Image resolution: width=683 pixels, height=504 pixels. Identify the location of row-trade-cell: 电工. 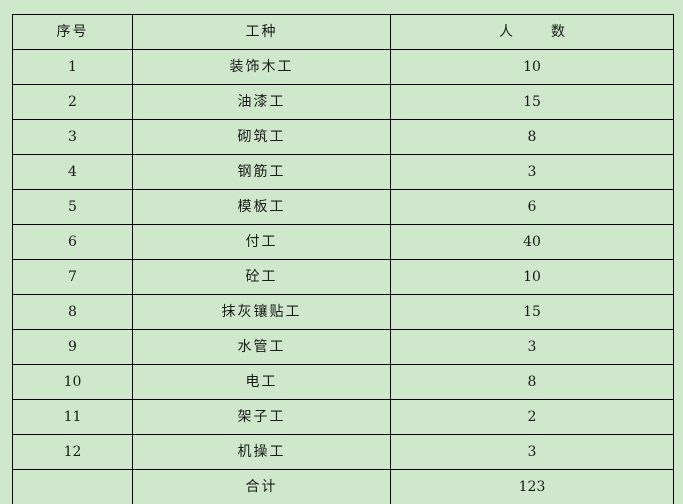
(261, 382).